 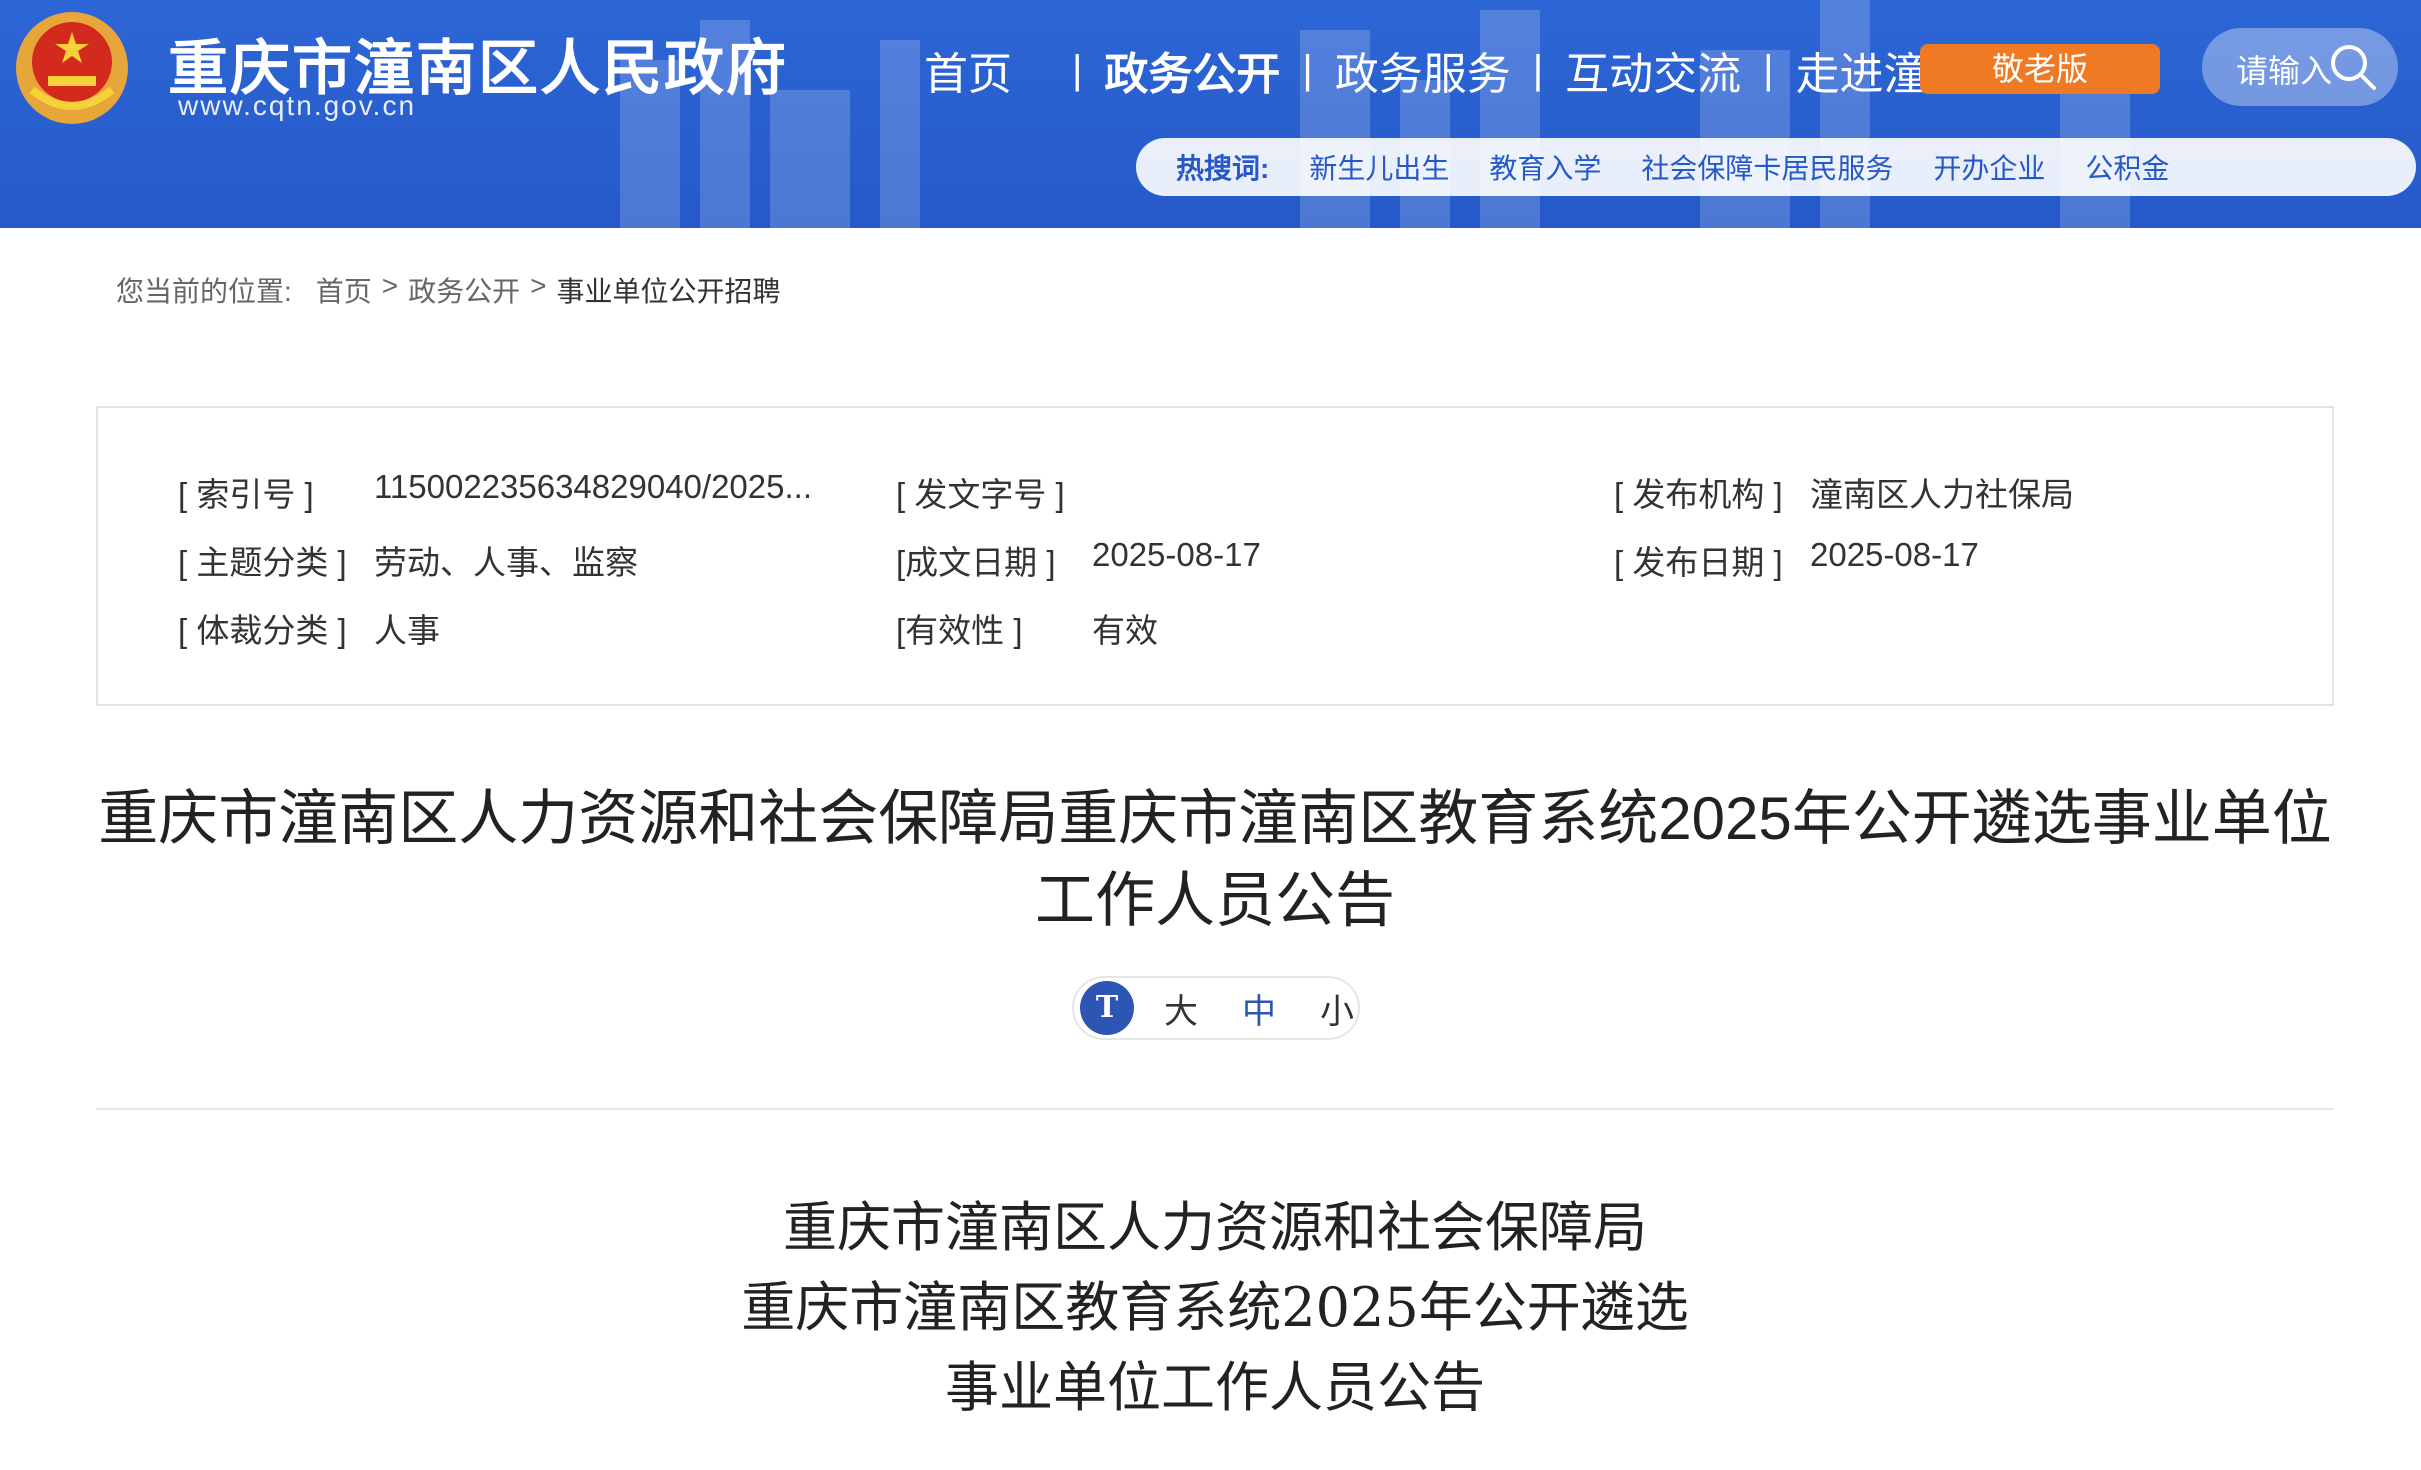 I want to click on national-emblem-icon, so click(x=72, y=68).